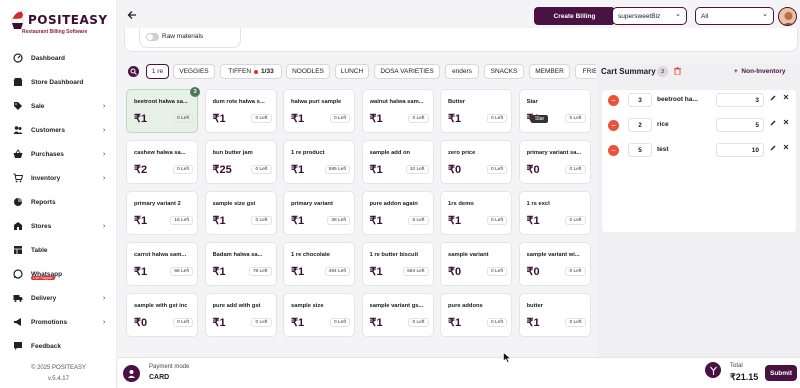 The image size is (800, 388). Describe the element at coordinates (162, 315) in the screenshot. I see `product-card: sample with gst inc ₹0 0 Left` at that location.